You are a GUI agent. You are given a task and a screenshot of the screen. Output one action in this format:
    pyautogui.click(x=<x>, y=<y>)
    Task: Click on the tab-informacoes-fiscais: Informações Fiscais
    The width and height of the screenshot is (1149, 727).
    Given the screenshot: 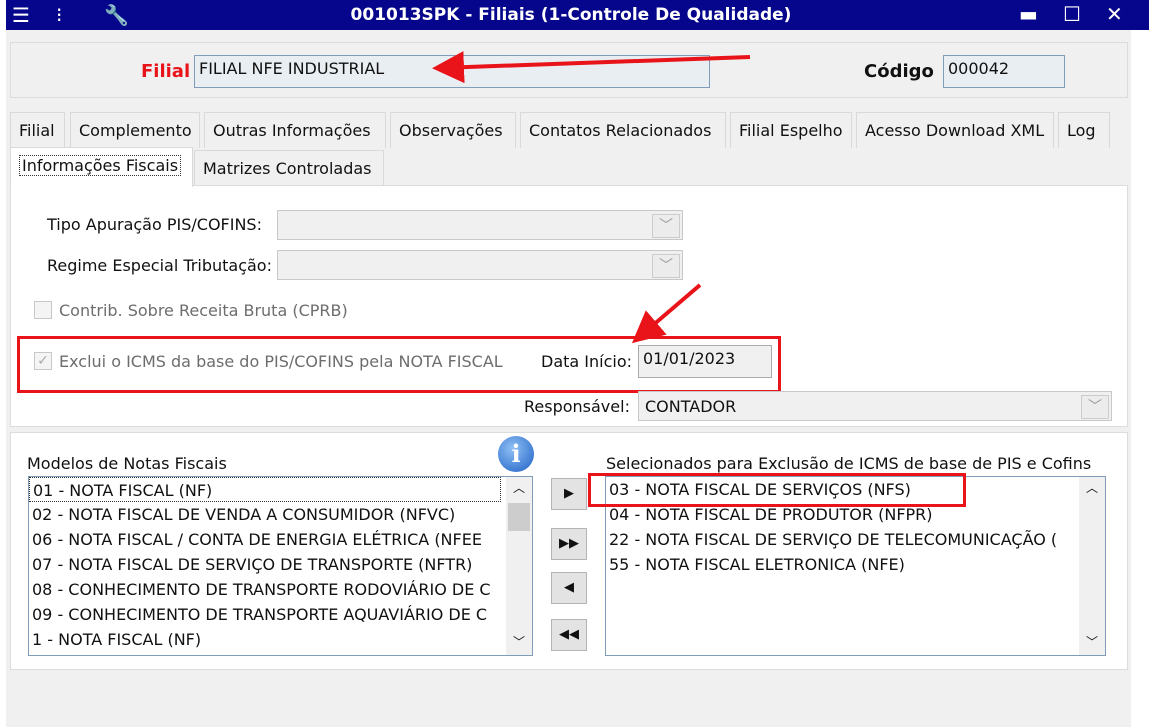 What is the action you would take?
    pyautogui.click(x=101, y=167)
    